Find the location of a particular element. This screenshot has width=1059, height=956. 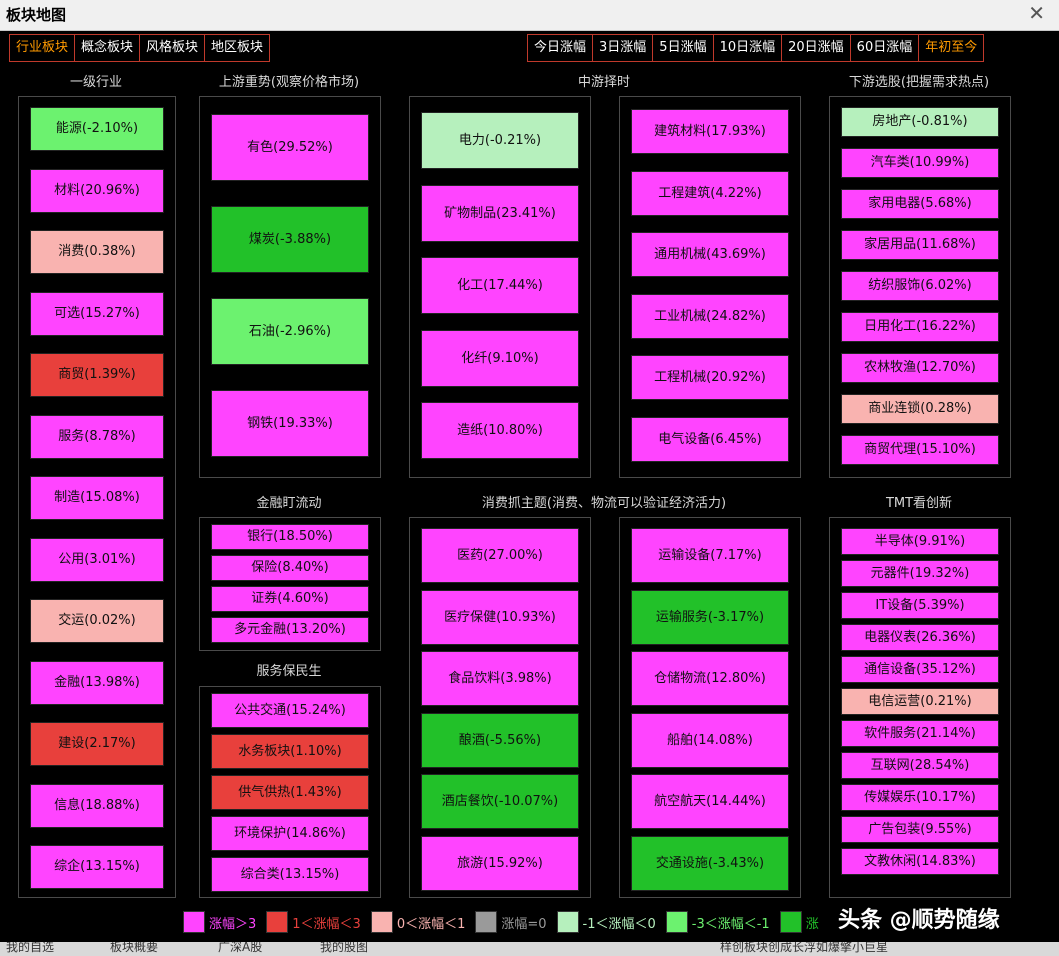

sector-tile: 纺织服饰(6.02%) is located at coordinates (920, 286).